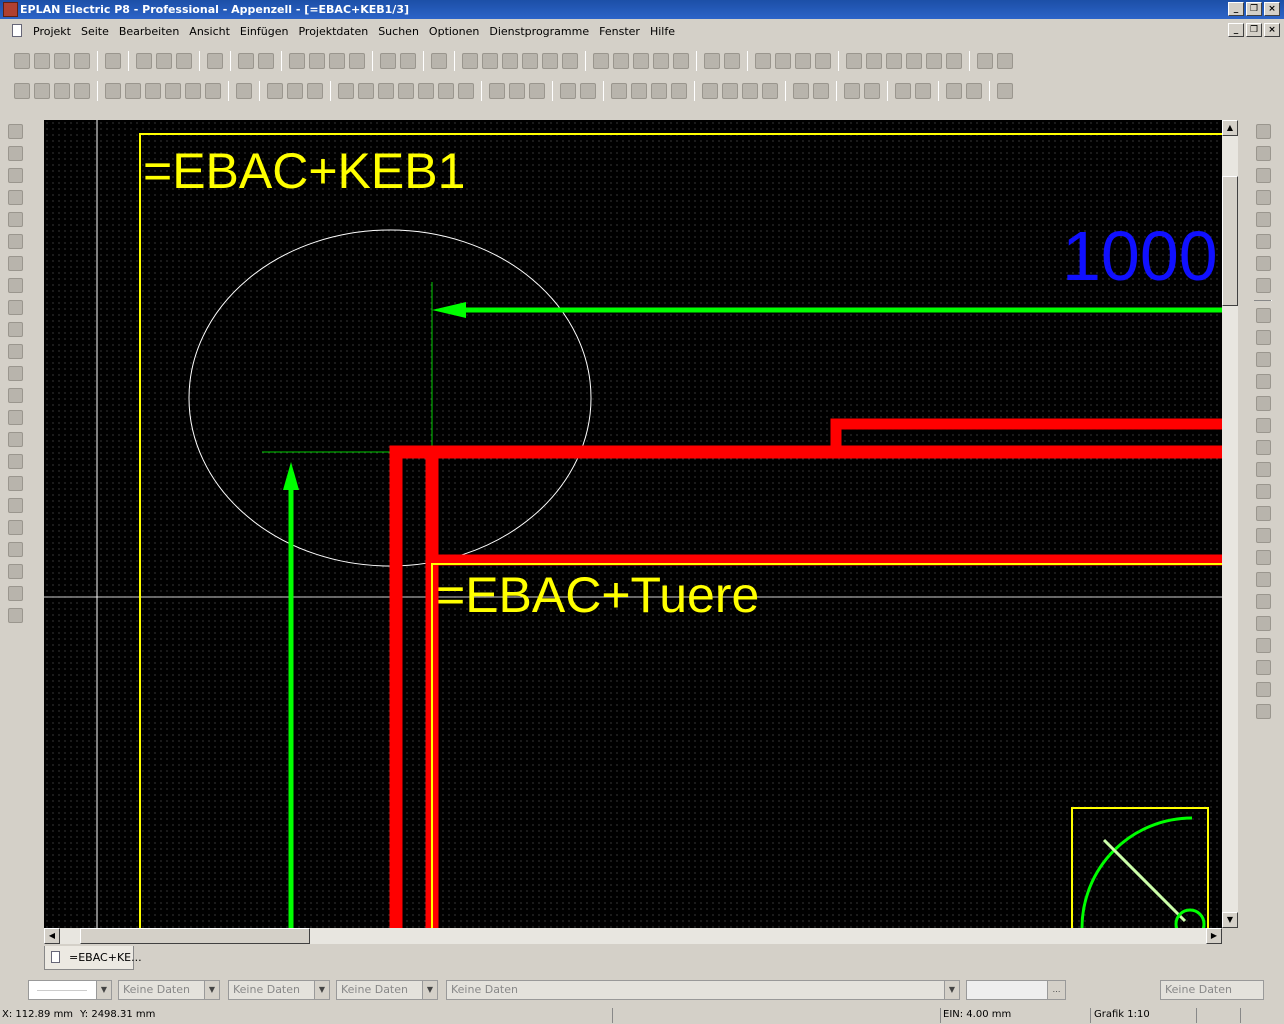 This screenshot has width=1284, height=1024. Describe the element at coordinates (387, 990) in the screenshot. I see `line-type-combo: Keine Daten ▼` at that location.